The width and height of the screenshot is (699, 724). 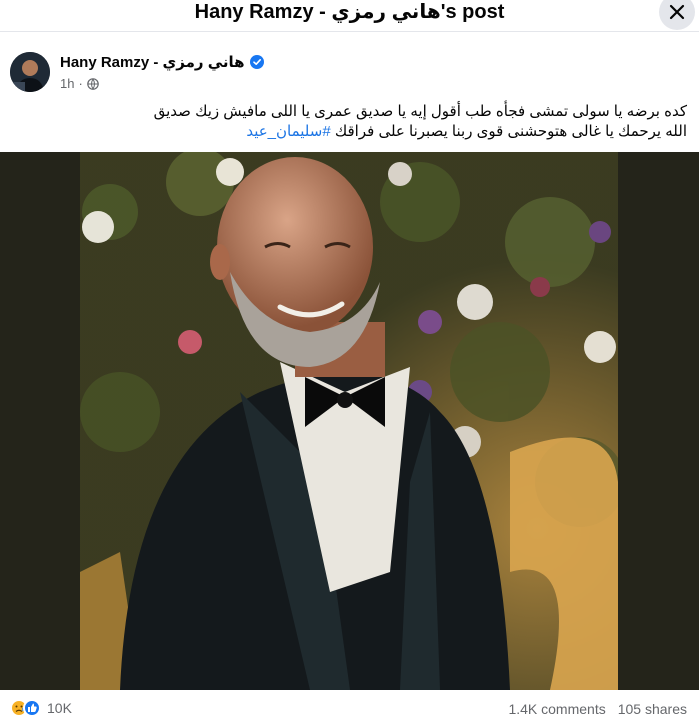 What do you see at coordinates (30, 72) in the screenshot?
I see `author-avatar` at bounding box center [30, 72].